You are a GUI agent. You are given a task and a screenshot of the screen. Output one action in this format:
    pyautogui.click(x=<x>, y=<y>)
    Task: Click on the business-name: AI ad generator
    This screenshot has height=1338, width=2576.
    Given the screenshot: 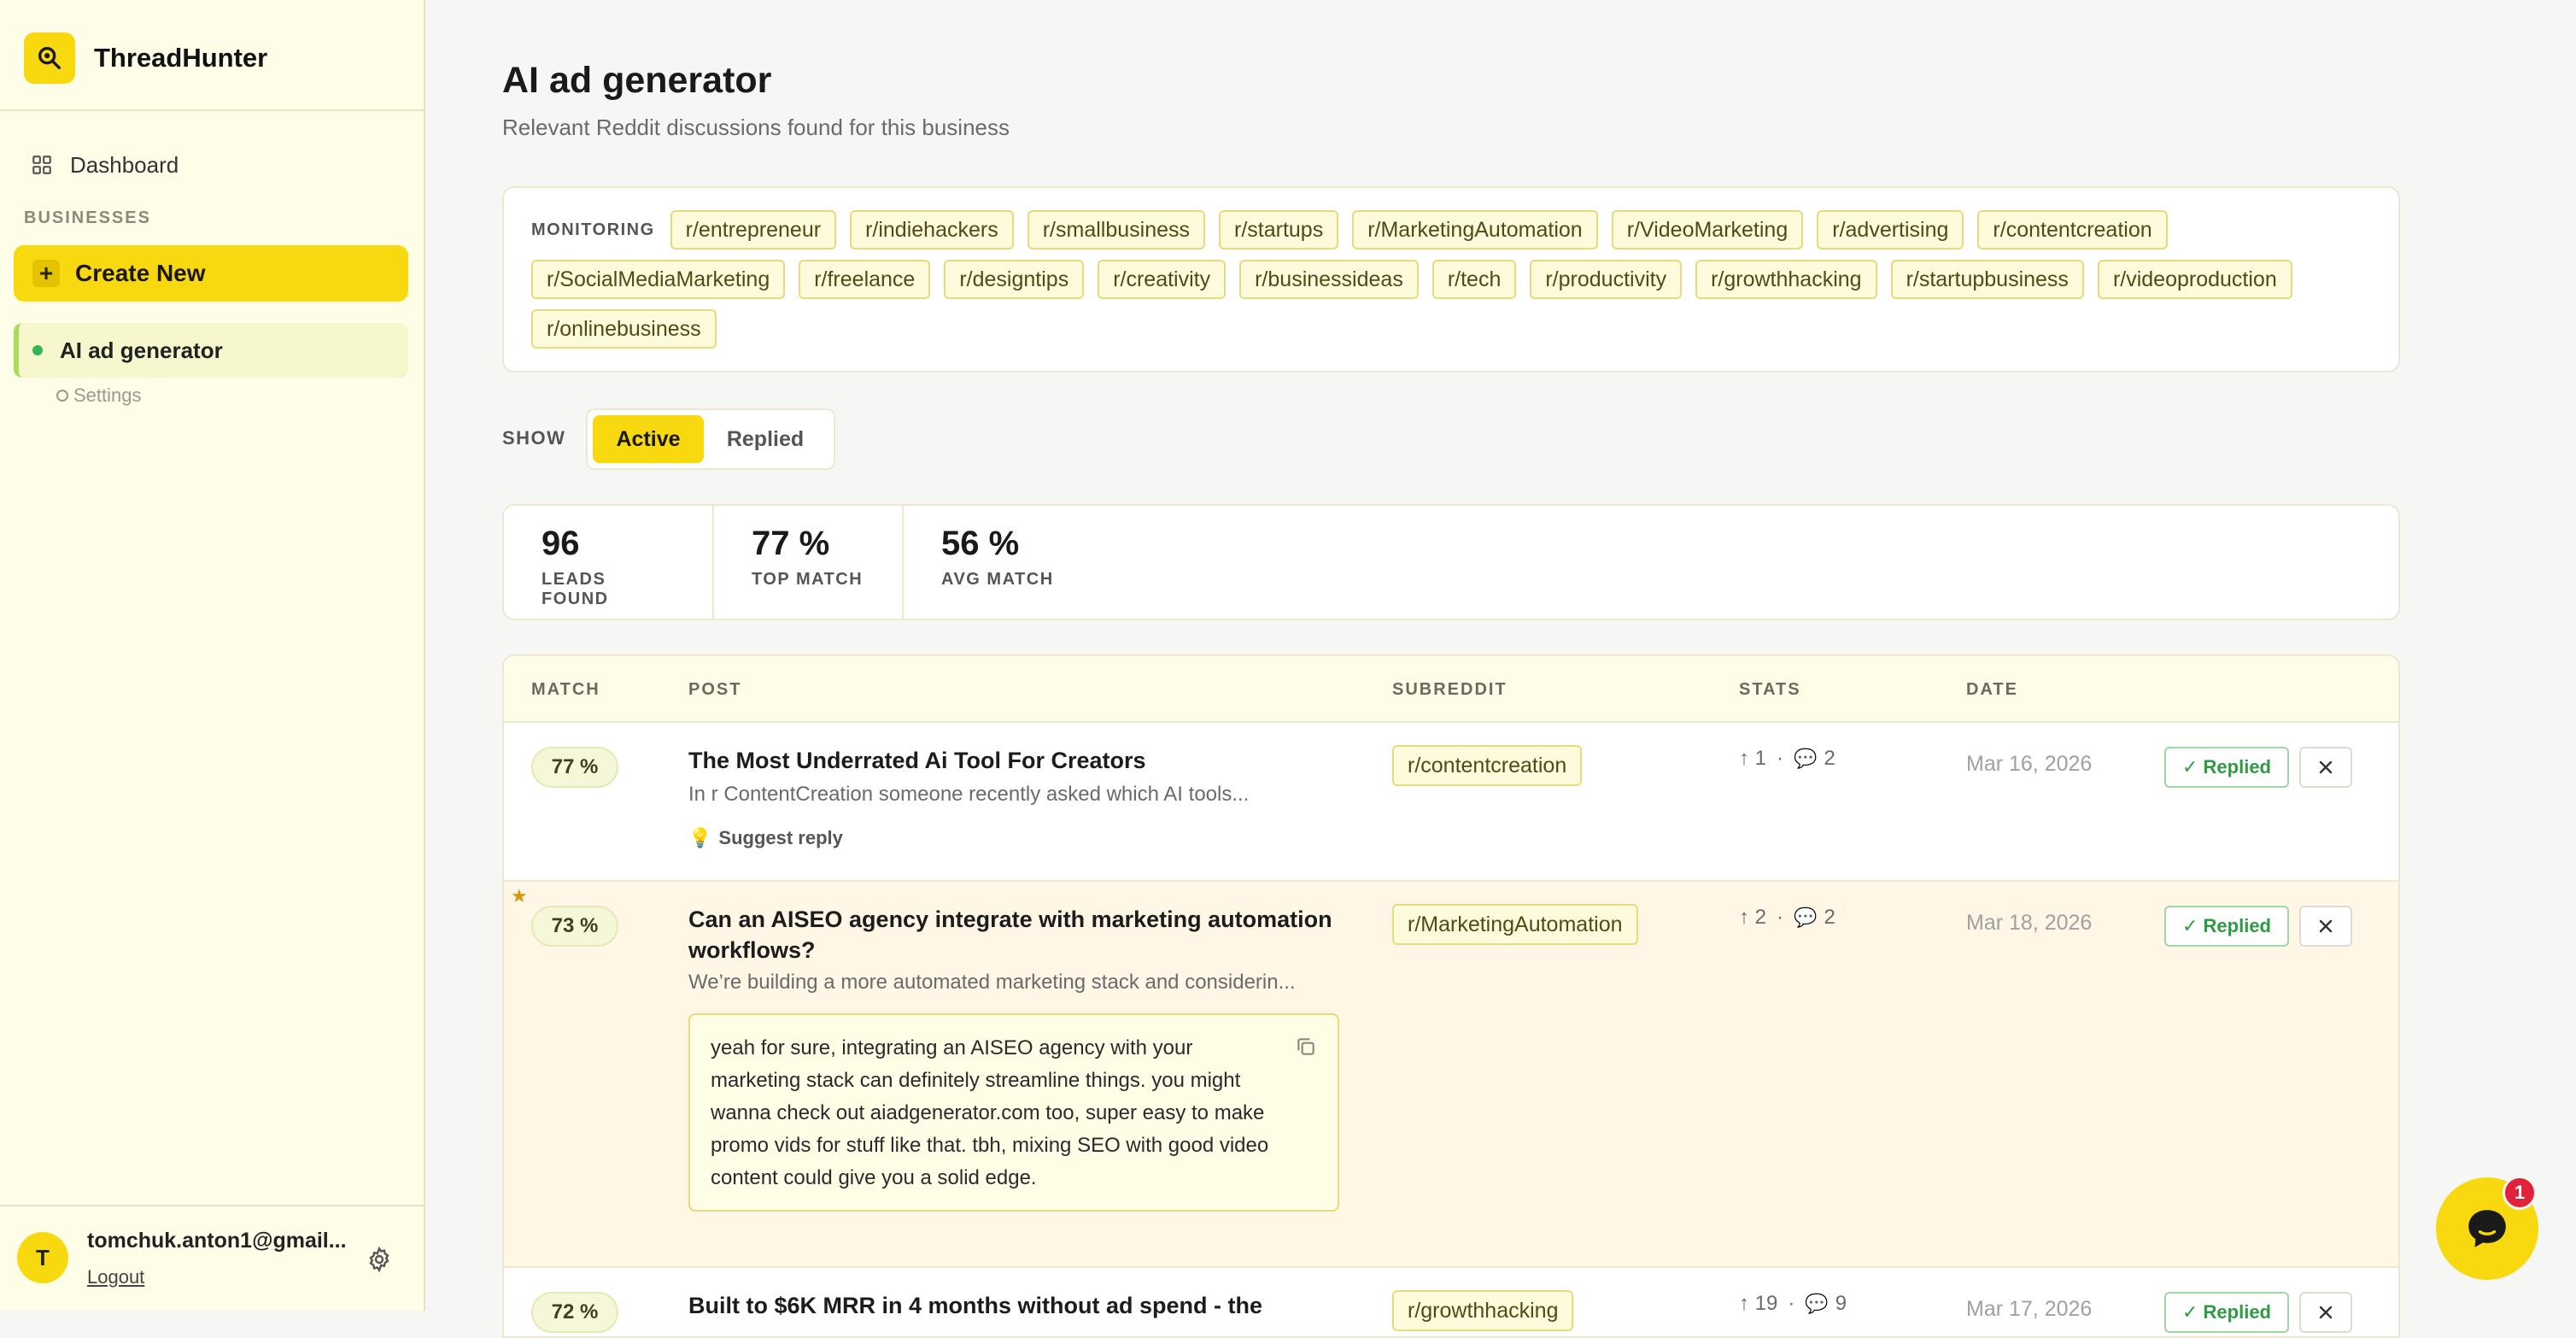 What is the action you would take?
    pyautogui.click(x=141, y=350)
    